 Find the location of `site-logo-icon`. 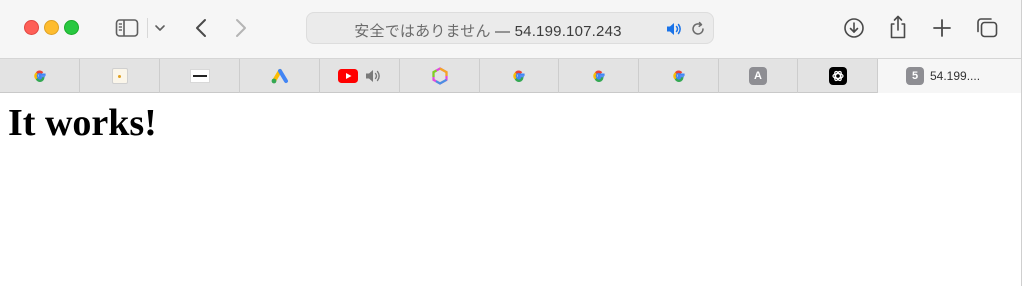

site-logo-icon is located at coordinates (199, 76).